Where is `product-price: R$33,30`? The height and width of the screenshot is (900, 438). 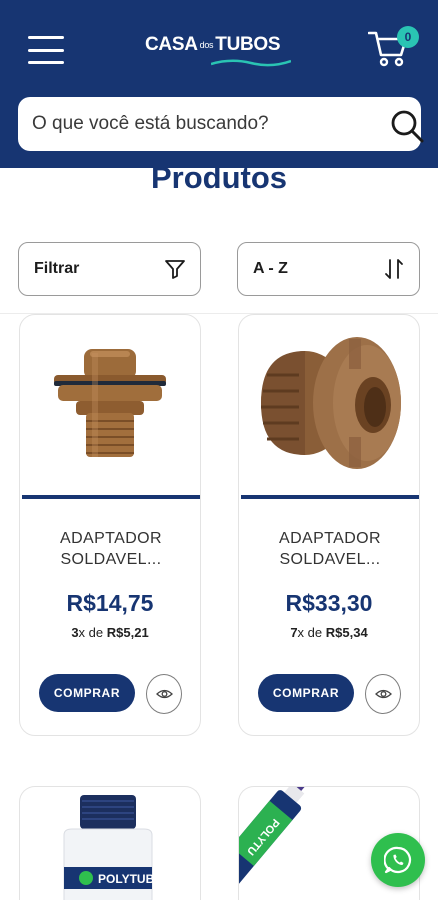 product-price: R$33,30 is located at coordinates (329, 603).